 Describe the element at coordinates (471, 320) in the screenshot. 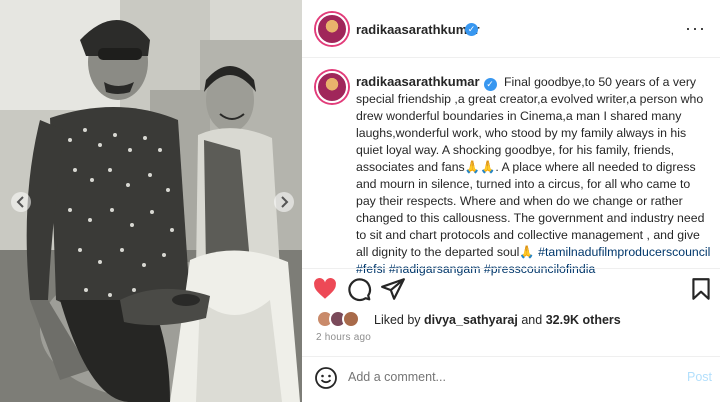

I see `liker-username: divya_sathyaraj` at that location.